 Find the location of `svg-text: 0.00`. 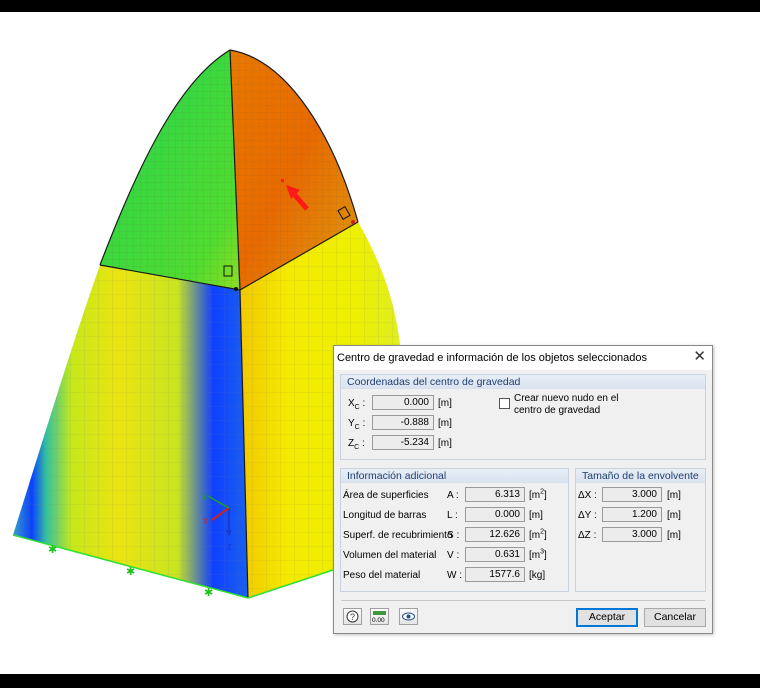

svg-text: 0.00 is located at coordinates (378, 620).